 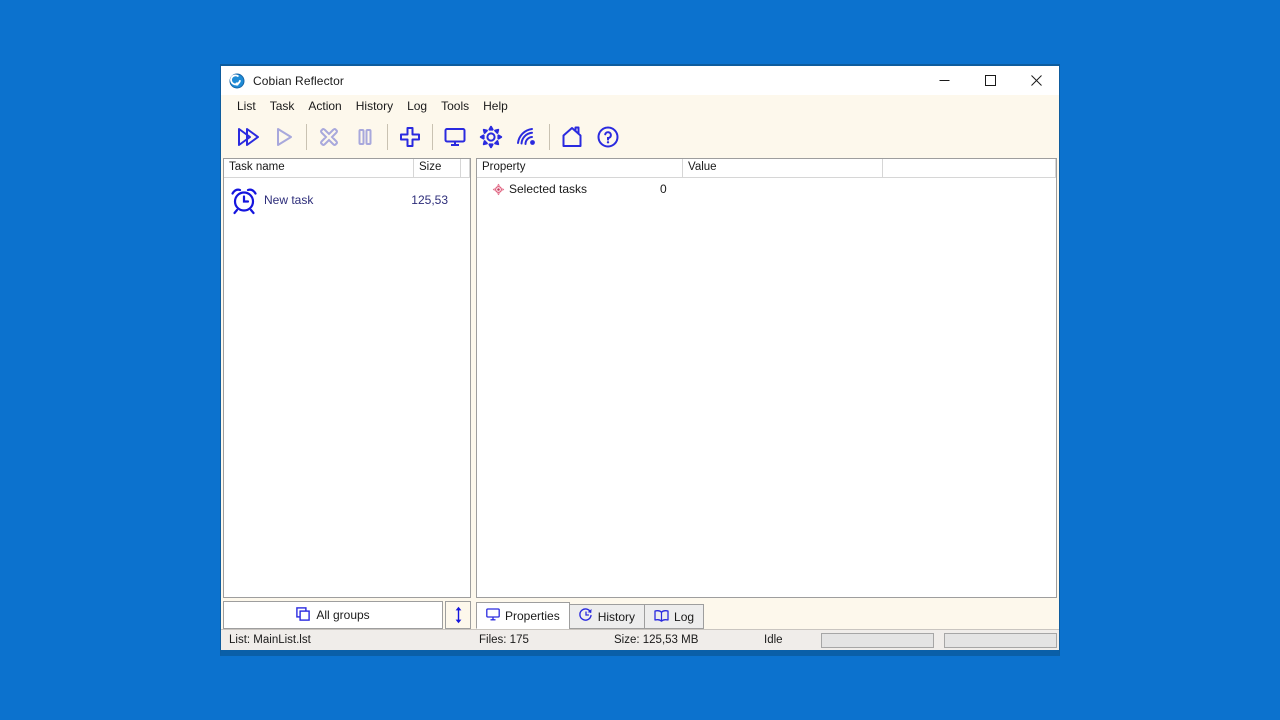 What do you see at coordinates (580, 168) in the screenshot?
I see `column-header-property: Property` at bounding box center [580, 168].